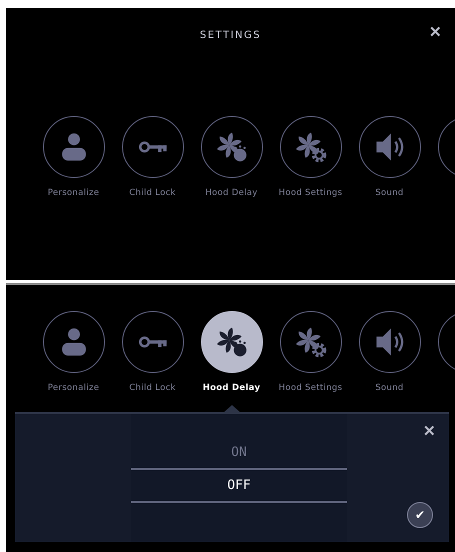  Describe the element at coordinates (239, 453) in the screenshot. I see `option-item: ON` at that location.